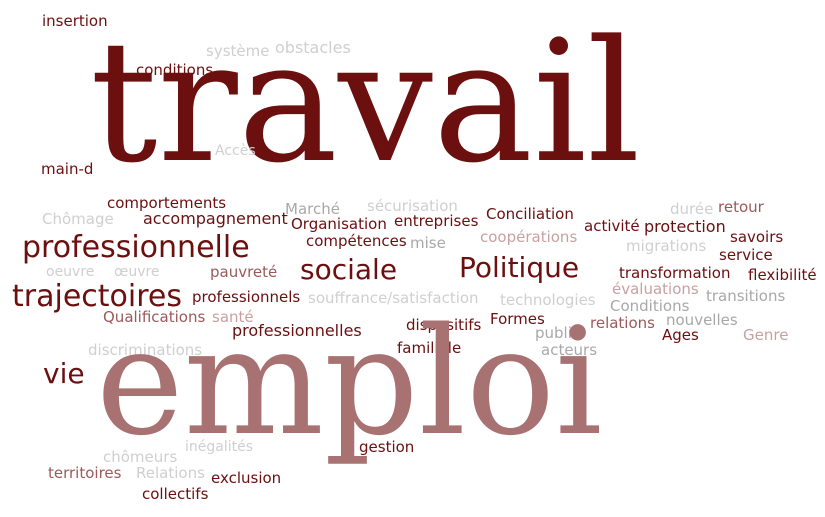  Describe the element at coordinates (387, 447) in the screenshot. I see `word-gestion: gestion` at that location.